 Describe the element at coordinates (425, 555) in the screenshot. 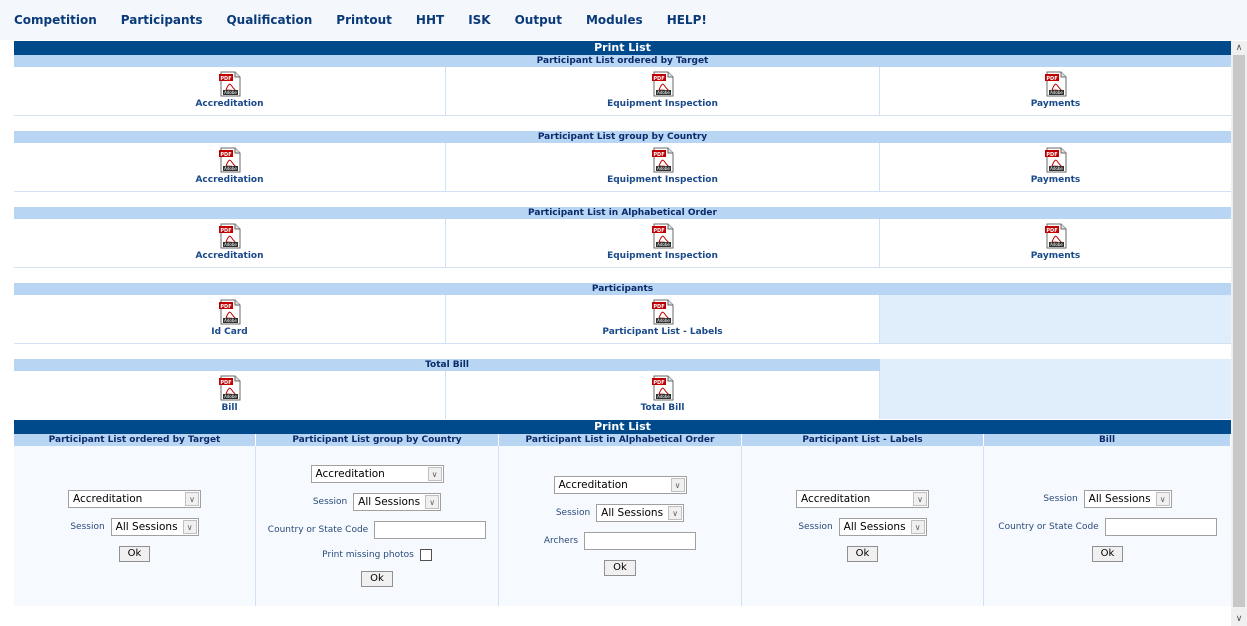

I see `missing-photos-checkbox` at that location.